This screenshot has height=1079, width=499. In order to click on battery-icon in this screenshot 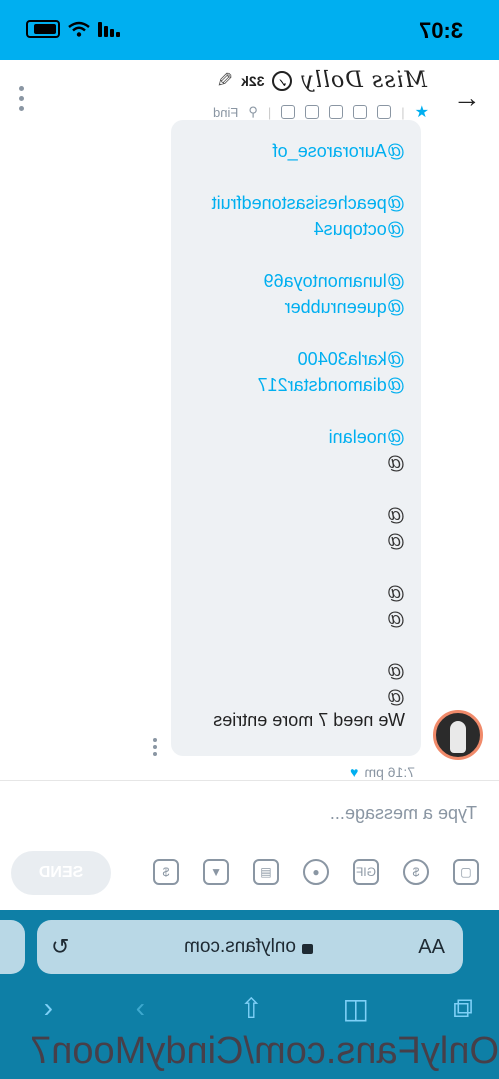, I will do `click(43, 29)`.